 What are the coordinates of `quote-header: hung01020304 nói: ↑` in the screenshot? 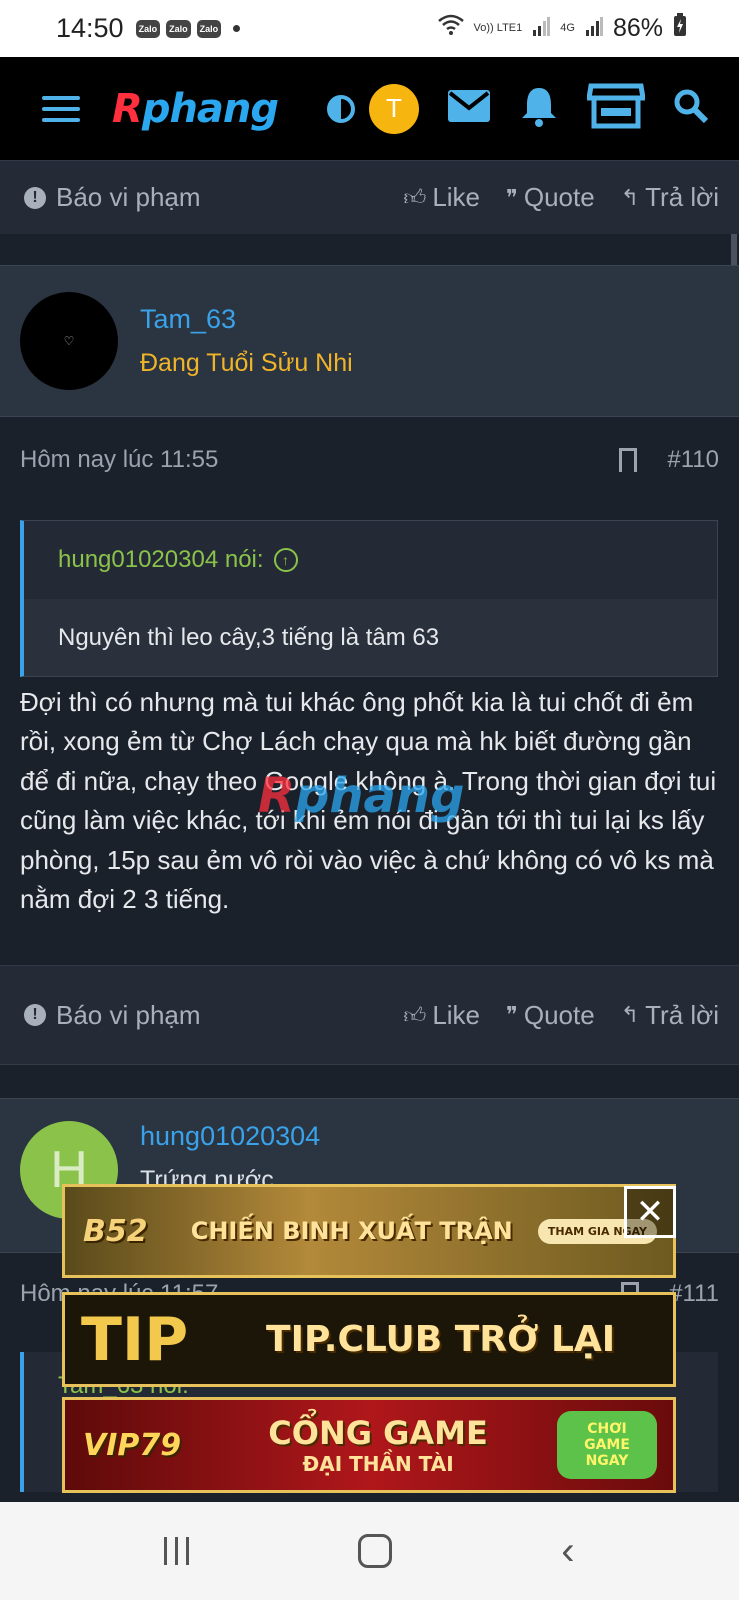 It's located at (370, 560).